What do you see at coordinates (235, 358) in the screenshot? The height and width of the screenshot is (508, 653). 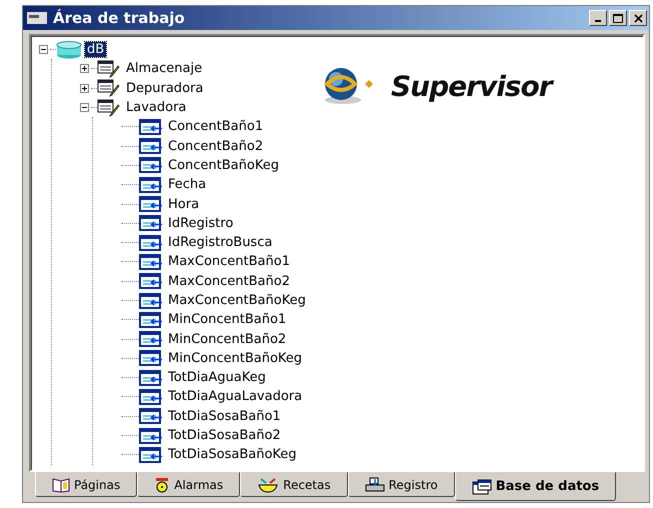 I see `tree-item: MinConcentBañoKeg` at bounding box center [235, 358].